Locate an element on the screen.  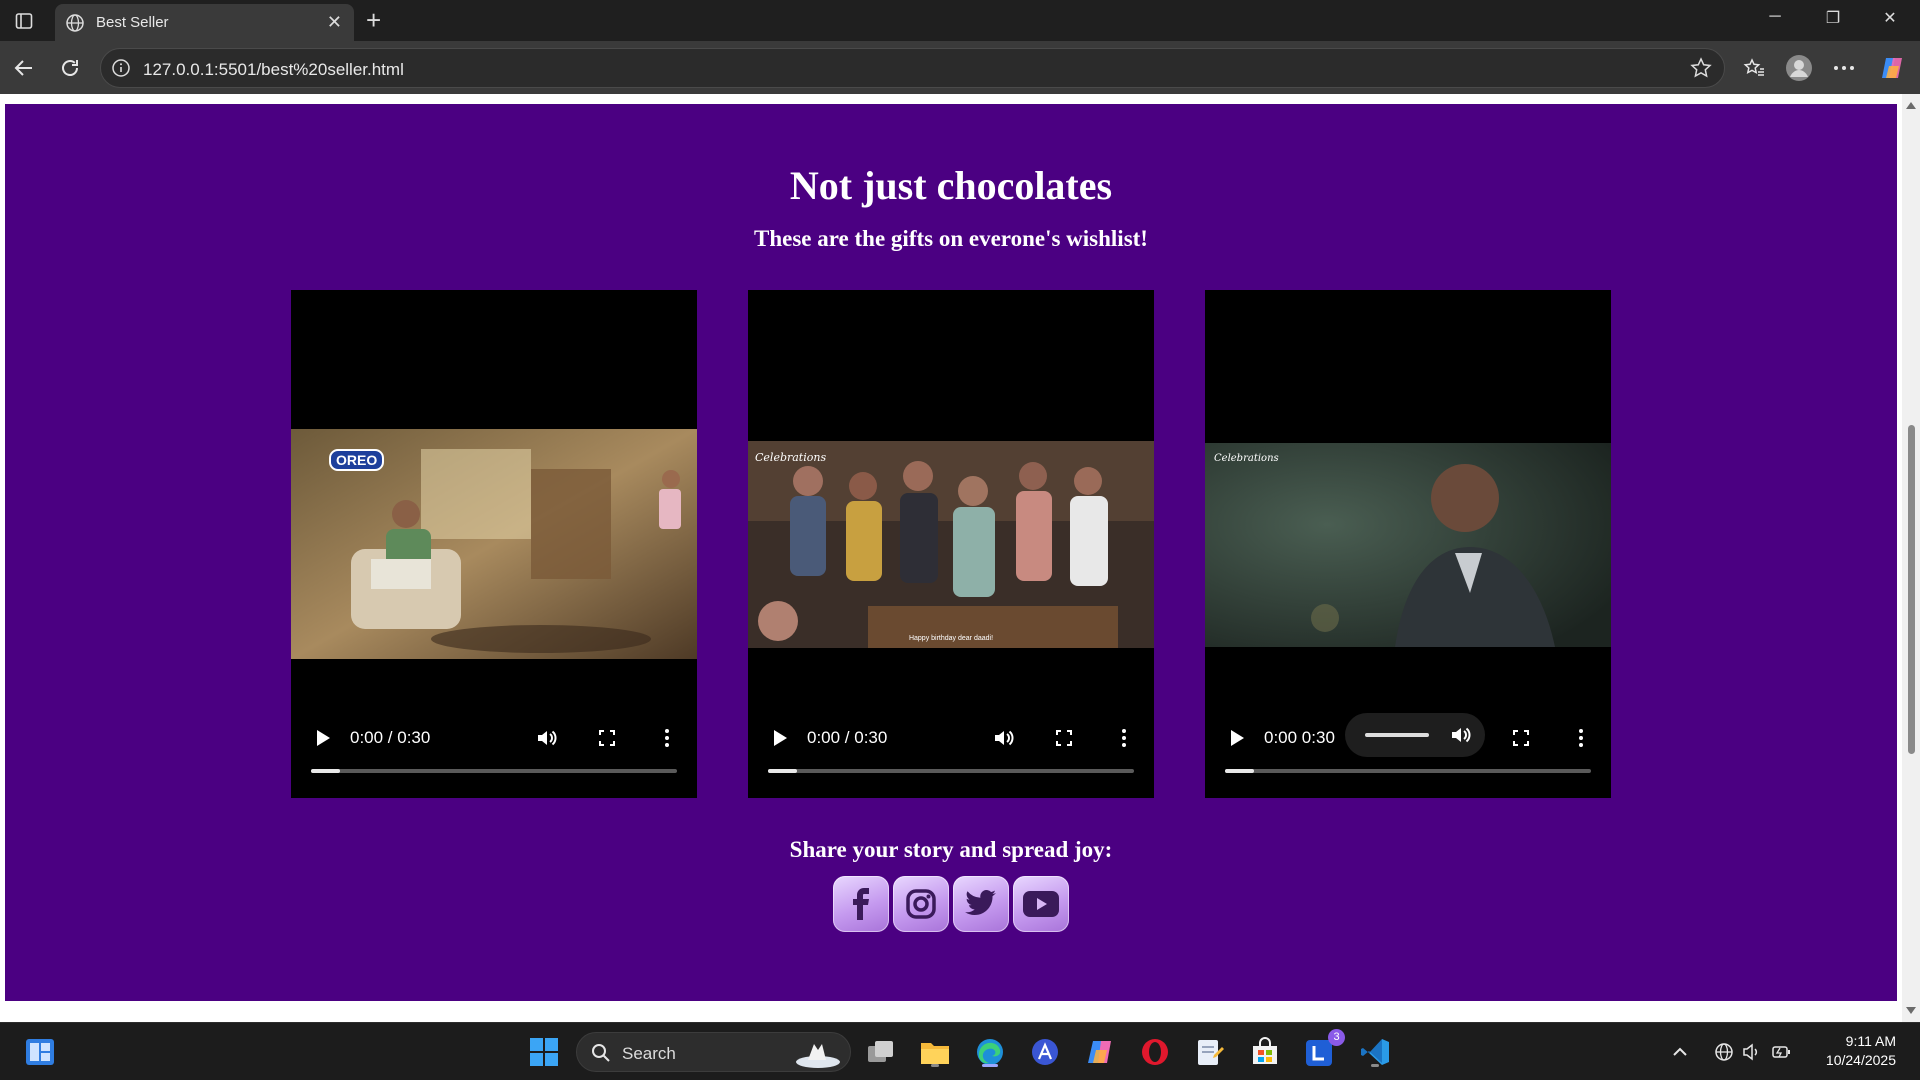
video-controls: 0:00 0:30 is located at coordinates (1408, 746).